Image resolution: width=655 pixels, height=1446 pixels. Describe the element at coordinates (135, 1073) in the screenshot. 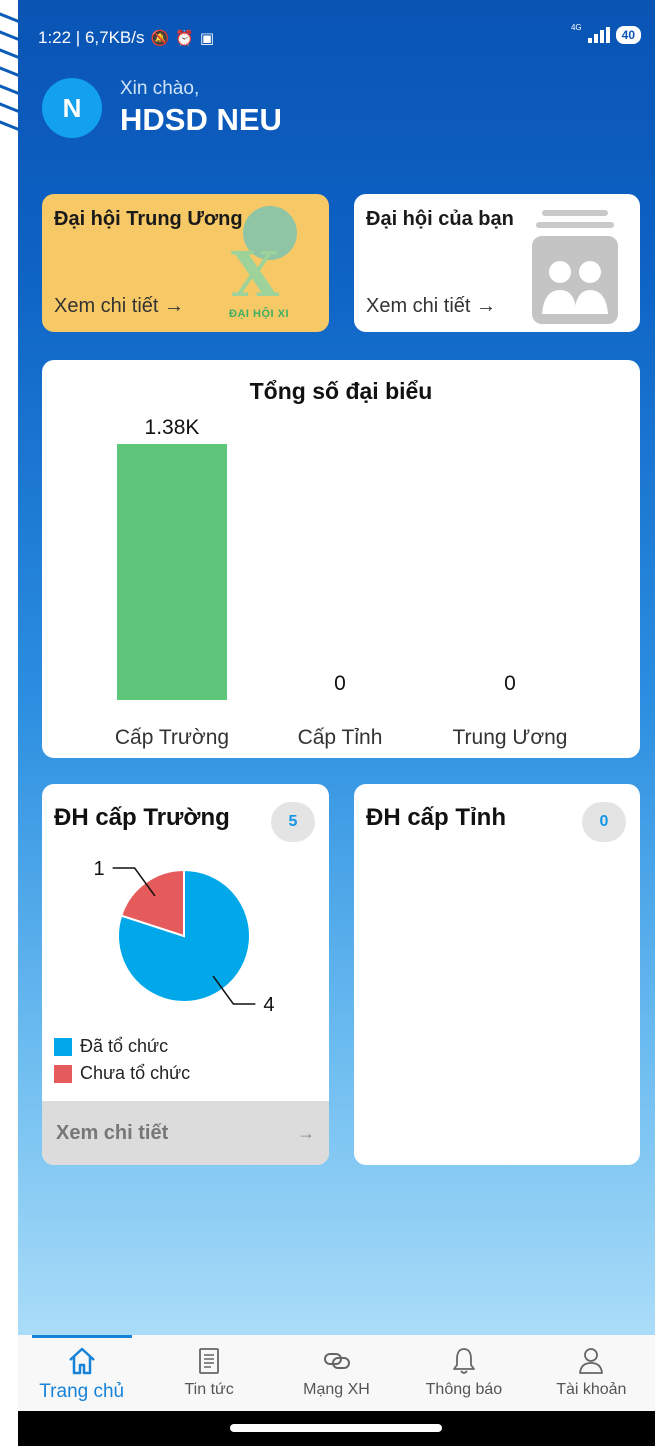

I see `legend-label: Chưa tổ chức` at that location.